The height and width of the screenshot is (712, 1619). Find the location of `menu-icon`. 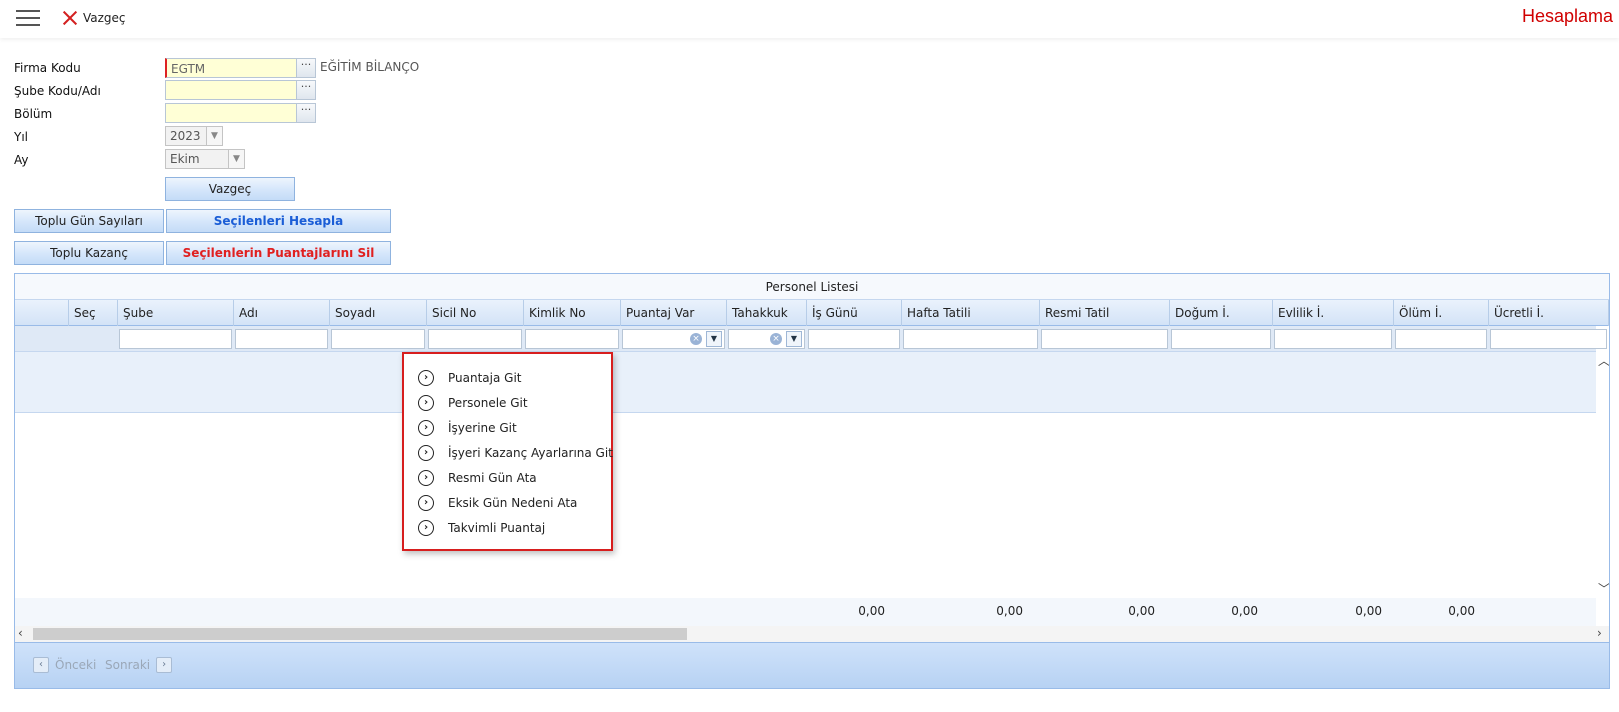

menu-icon is located at coordinates (29, 19).